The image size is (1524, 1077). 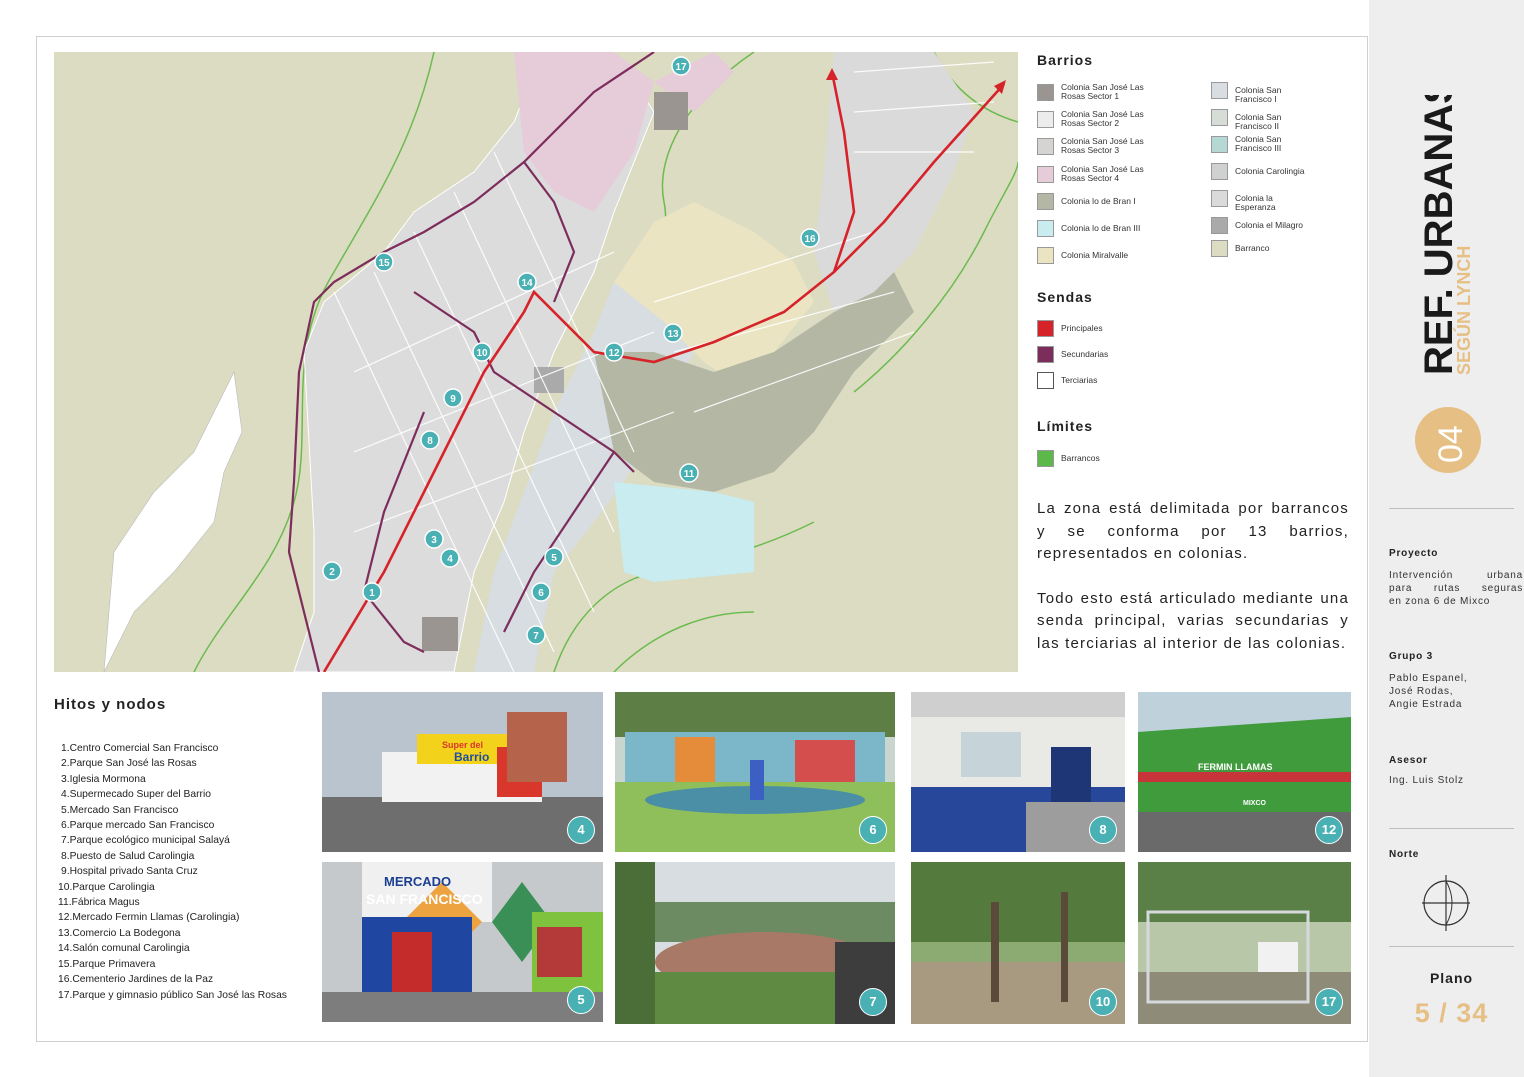 I want to click on svg-text: 8, so click(x=430, y=441).